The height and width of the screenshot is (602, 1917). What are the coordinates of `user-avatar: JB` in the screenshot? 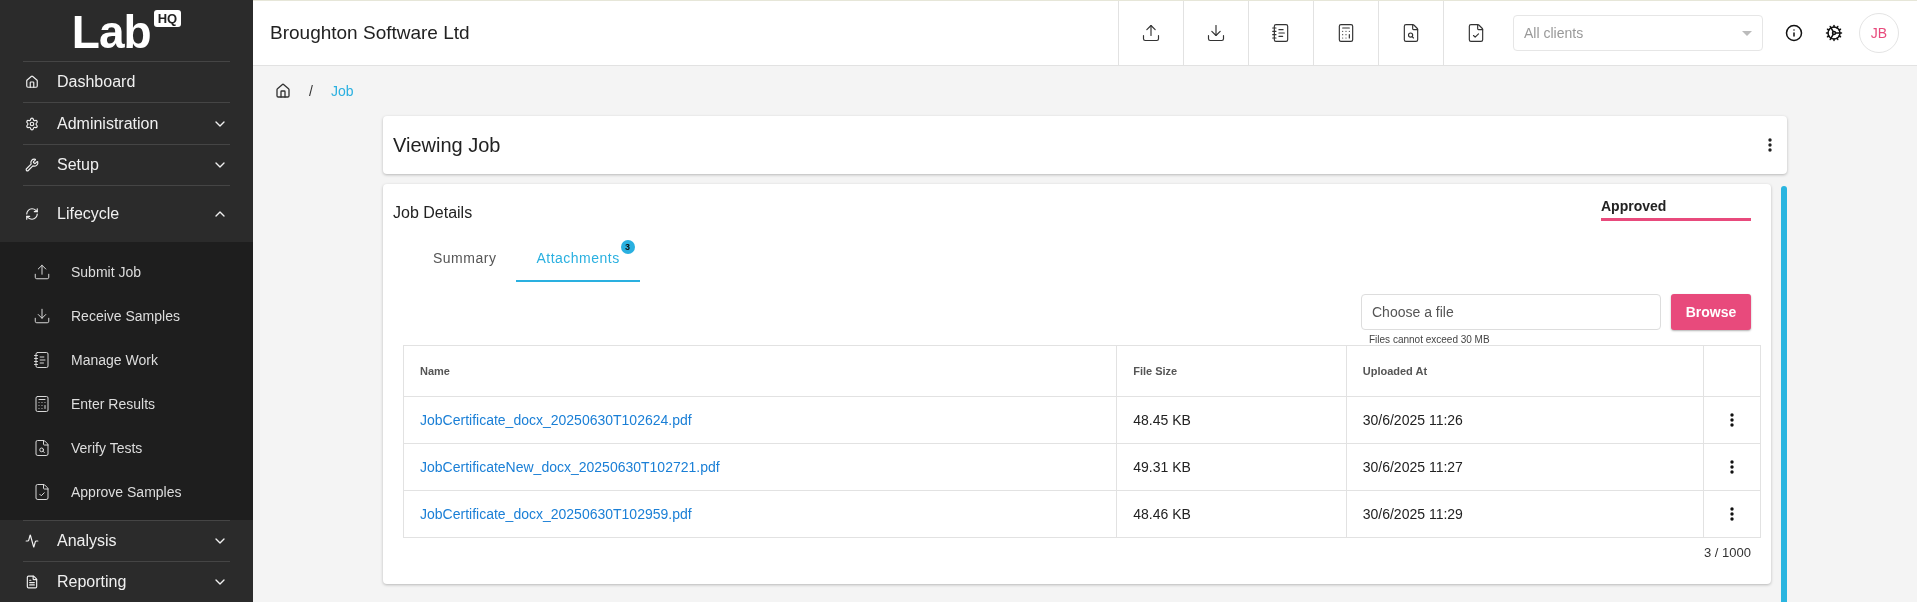 It's located at (1879, 33).